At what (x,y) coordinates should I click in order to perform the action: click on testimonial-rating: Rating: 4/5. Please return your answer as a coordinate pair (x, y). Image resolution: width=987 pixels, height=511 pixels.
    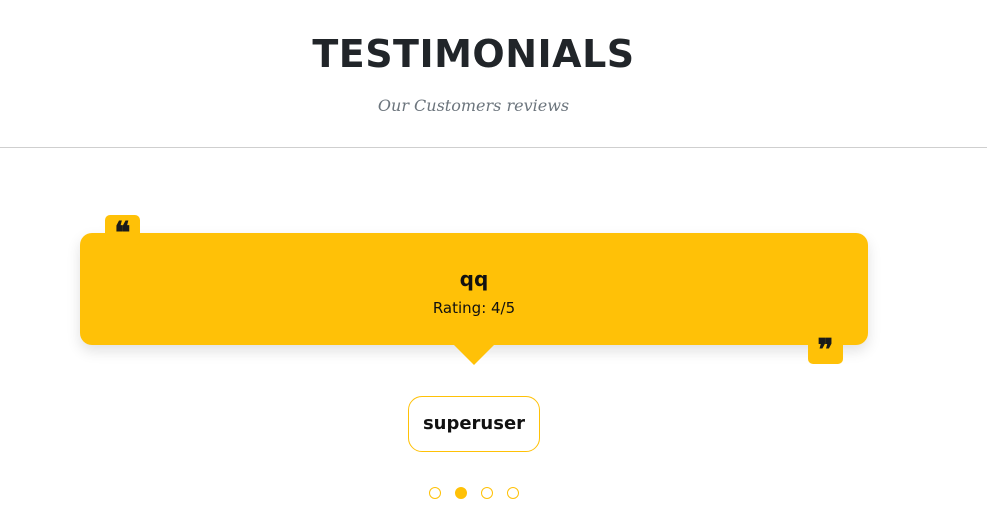
    Looking at the image, I should click on (474, 308).